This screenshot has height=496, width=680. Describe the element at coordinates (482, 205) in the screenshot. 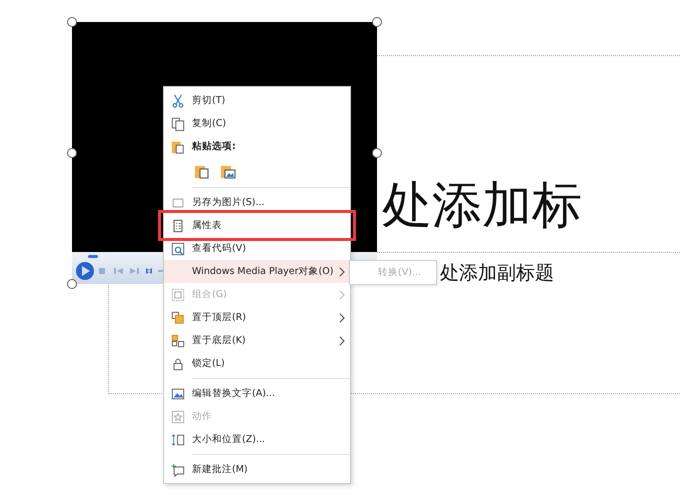

I see `slide-title: 处添加标` at that location.